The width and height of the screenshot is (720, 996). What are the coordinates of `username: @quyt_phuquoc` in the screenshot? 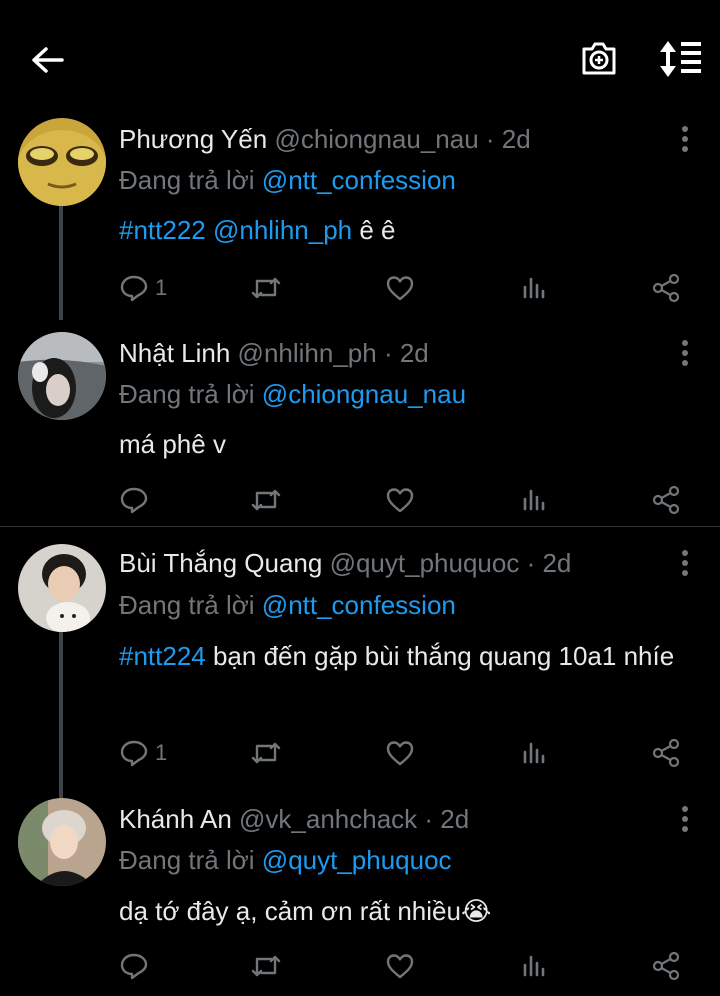 It's located at (425, 563).